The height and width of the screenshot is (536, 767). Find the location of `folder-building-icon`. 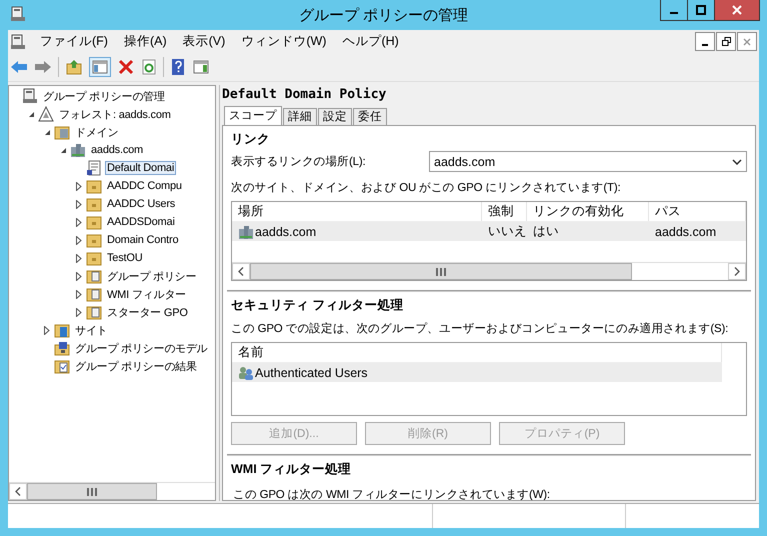

folder-building-icon is located at coordinates (62, 330).